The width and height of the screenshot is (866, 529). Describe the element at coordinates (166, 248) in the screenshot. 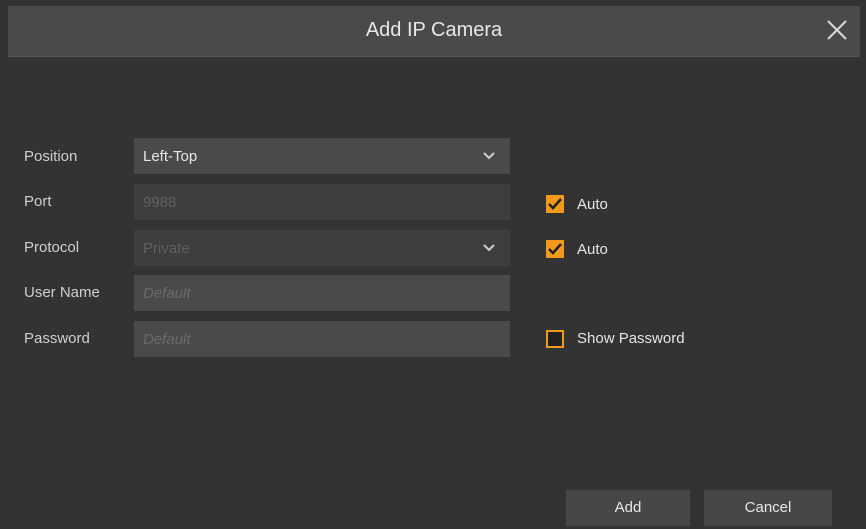

I see `protocol-value: Private` at that location.